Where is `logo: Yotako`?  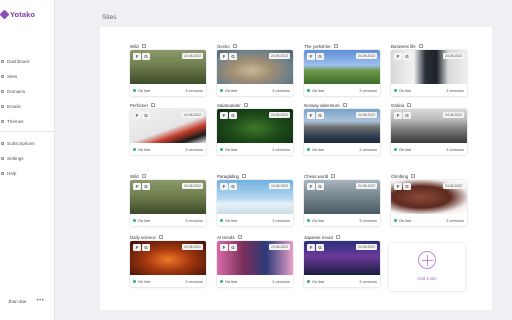
logo: Yotako is located at coordinates (17, 14).